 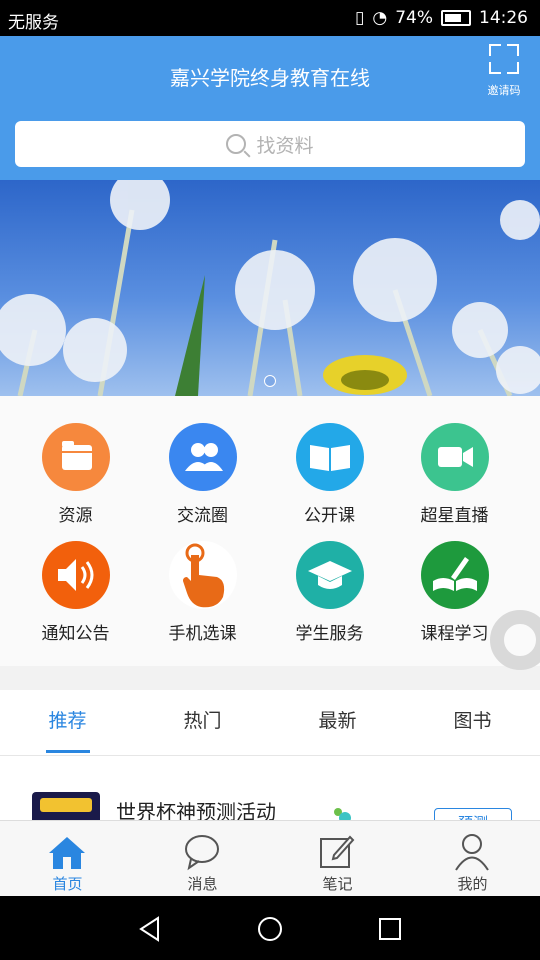 What do you see at coordinates (380, 18) in the screenshot?
I see `wifi-icon: ◔` at bounding box center [380, 18].